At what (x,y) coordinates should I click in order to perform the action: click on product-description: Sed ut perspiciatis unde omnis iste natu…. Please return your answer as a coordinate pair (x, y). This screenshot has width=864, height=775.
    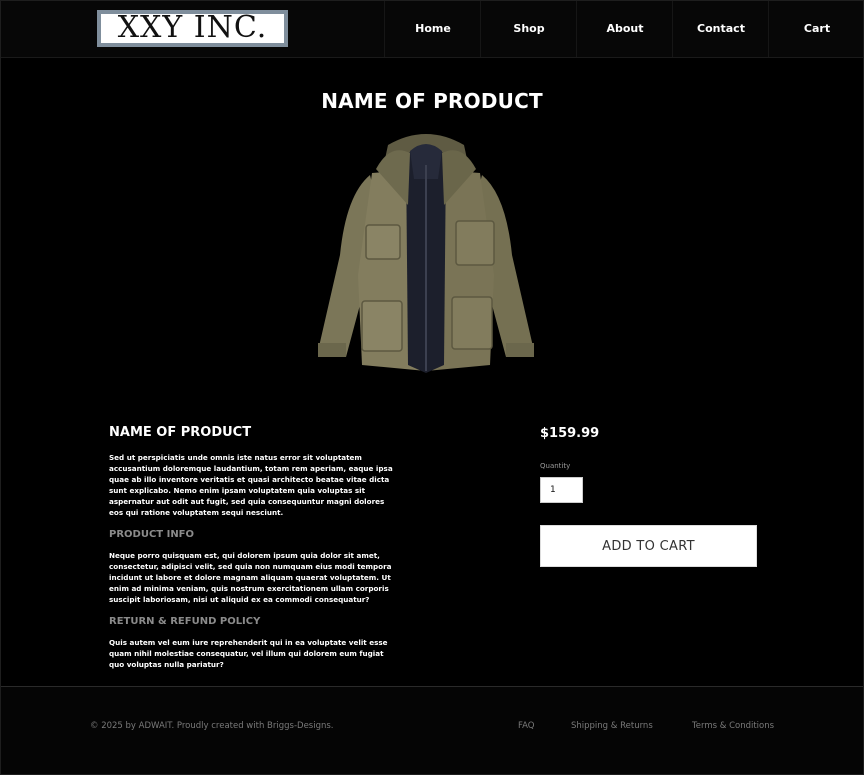
    Looking at the image, I should click on (251, 485).